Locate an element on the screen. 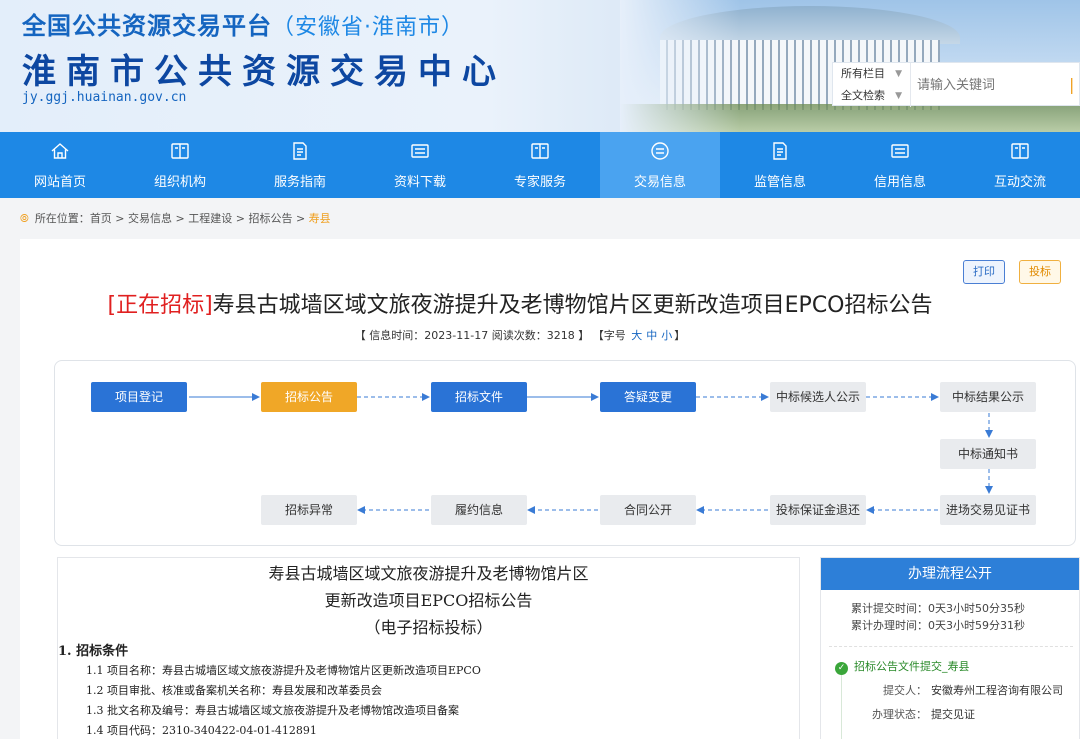 The height and width of the screenshot is (739, 1080). platform-region: （安徽省·淮南市） is located at coordinates (368, 27).